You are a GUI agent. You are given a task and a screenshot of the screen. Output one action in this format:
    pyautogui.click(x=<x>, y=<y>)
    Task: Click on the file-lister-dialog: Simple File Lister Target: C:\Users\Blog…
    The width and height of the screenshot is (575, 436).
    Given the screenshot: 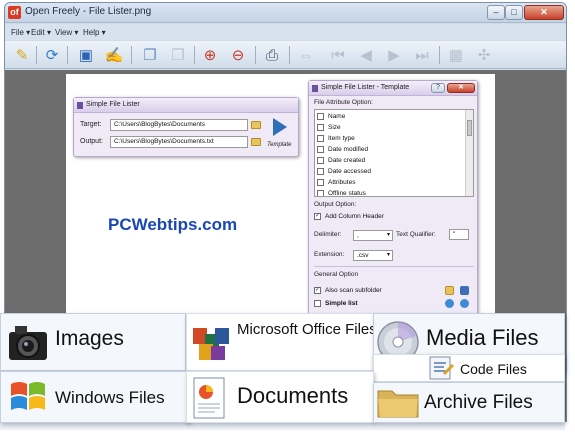 What is the action you would take?
    pyautogui.click(x=186, y=127)
    